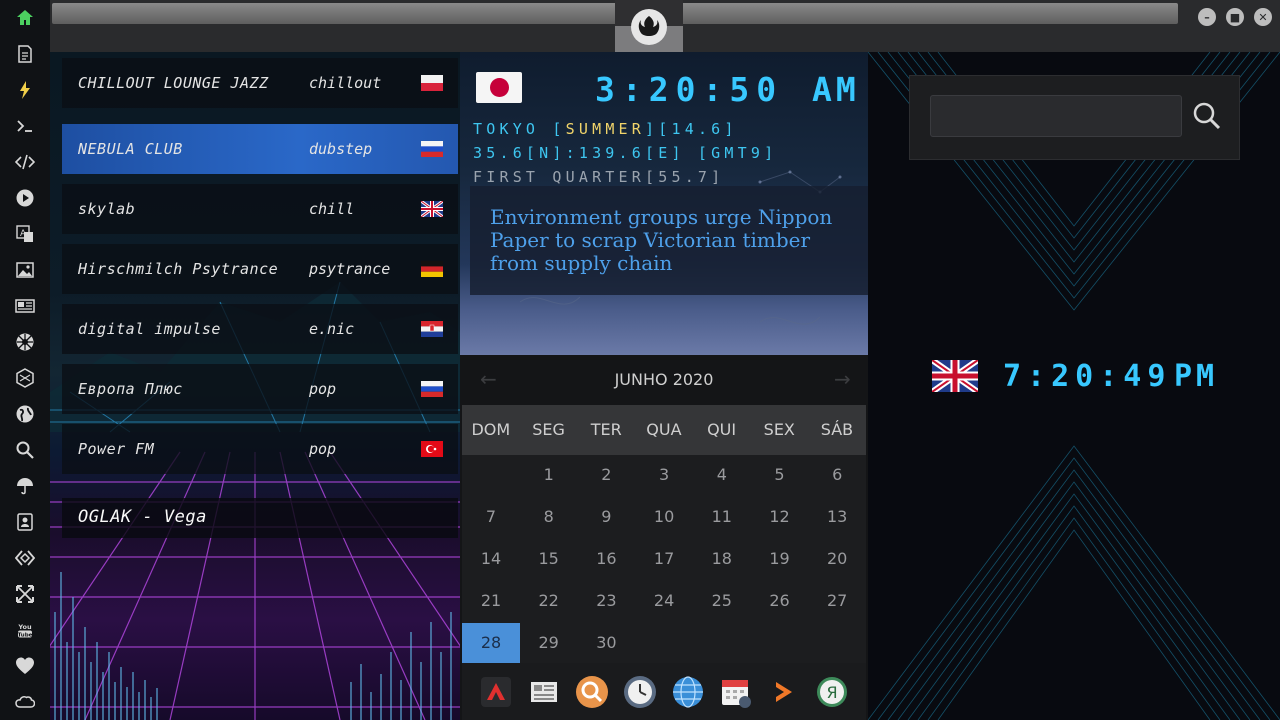 This screenshot has width=1280, height=720. I want to click on youtube-icon: You Tube, so click(25, 630).